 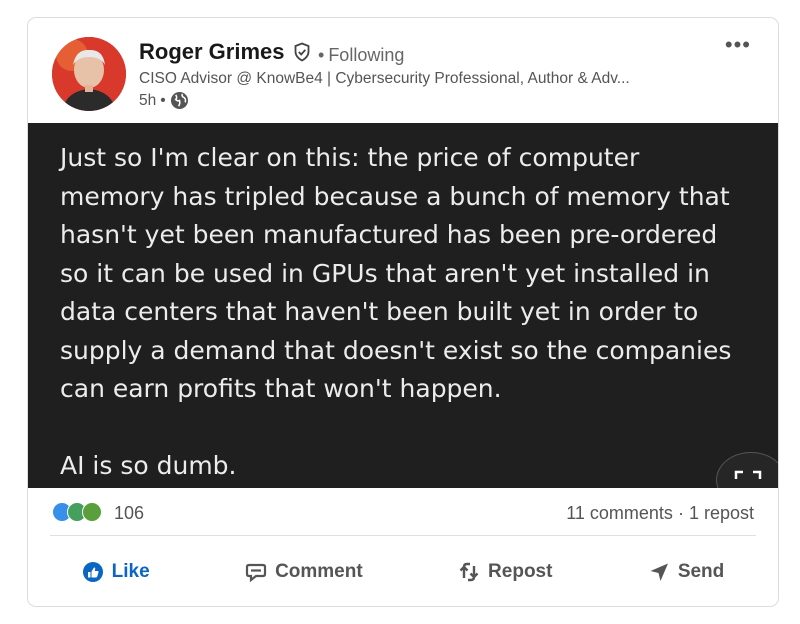 What do you see at coordinates (469, 572) in the screenshot?
I see `repost-icon` at bounding box center [469, 572].